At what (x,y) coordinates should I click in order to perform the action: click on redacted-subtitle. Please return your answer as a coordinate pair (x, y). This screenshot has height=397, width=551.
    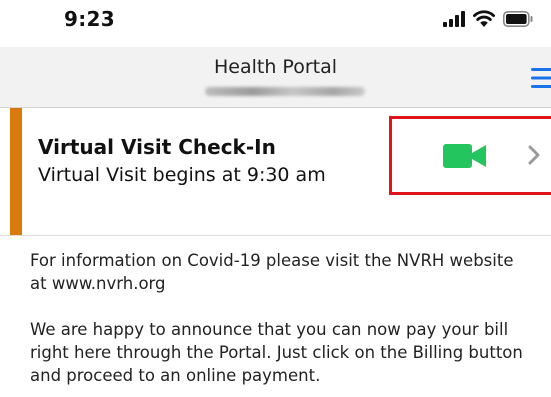
    Looking at the image, I should click on (285, 91).